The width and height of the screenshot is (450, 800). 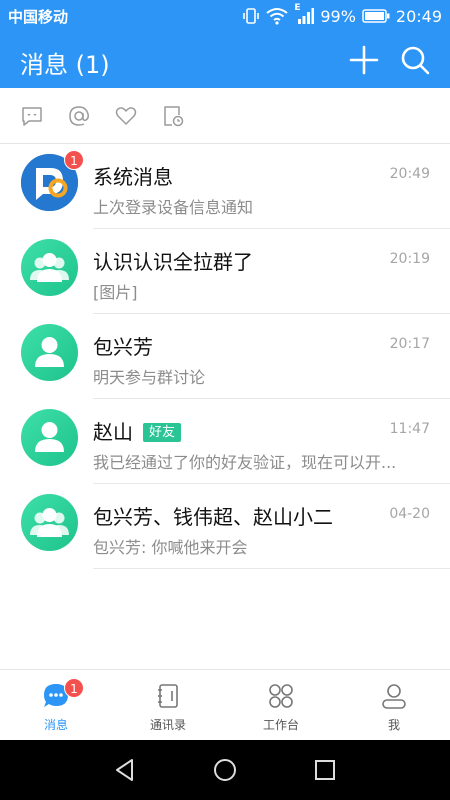 What do you see at coordinates (280, 725) in the screenshot?
I see `tab-label: 工作台` at bounding box center [280, 725].